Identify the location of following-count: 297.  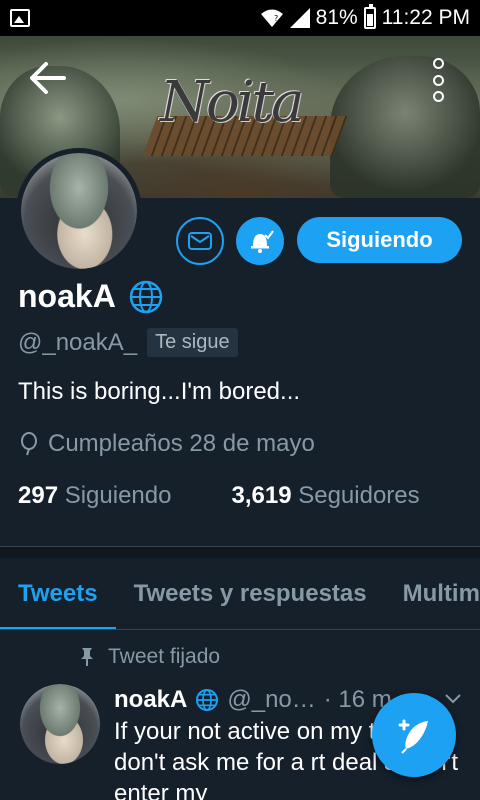
(38, 495).